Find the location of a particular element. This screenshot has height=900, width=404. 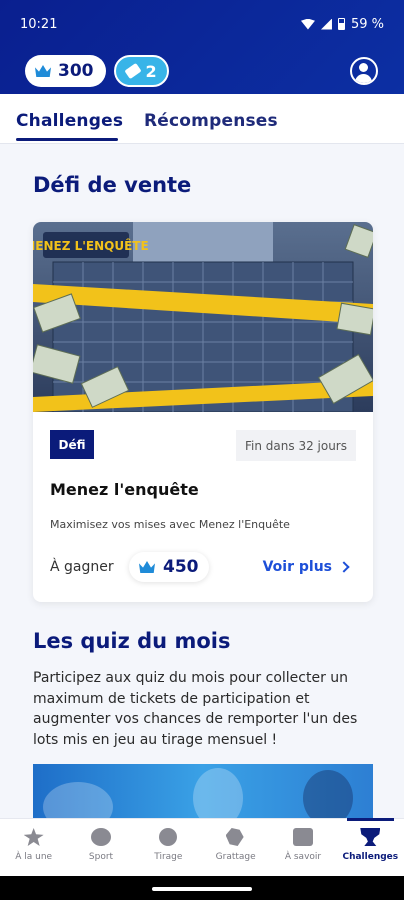

tab-bar: Challenges Récompenses is located at coordinates (202, 119).